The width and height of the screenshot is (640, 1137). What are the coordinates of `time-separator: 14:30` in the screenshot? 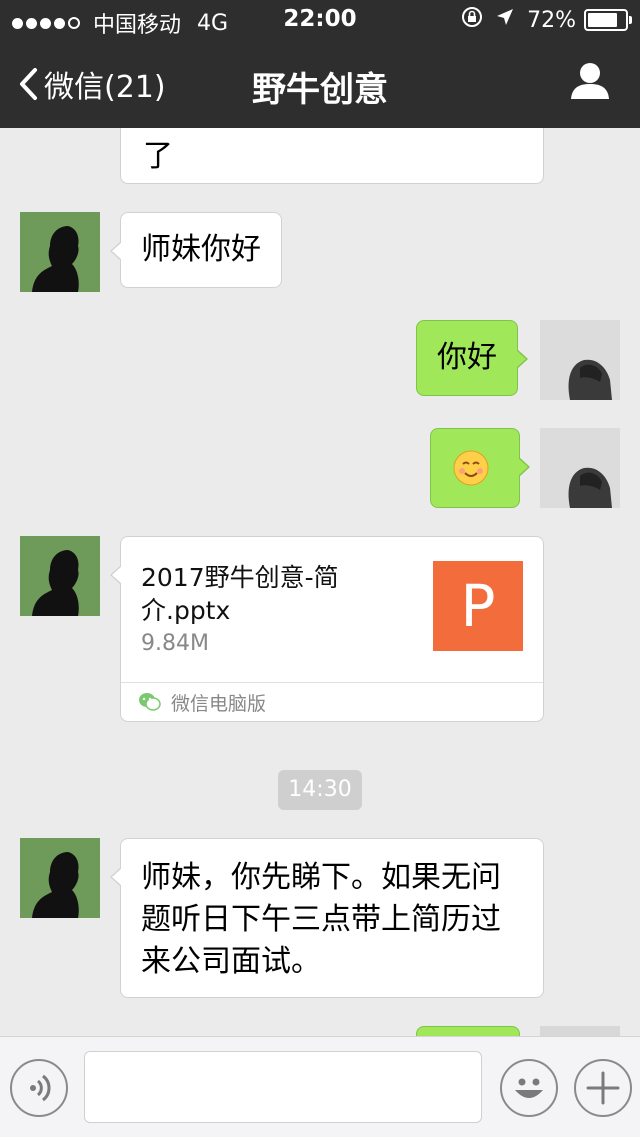 It's located at (320, 790).